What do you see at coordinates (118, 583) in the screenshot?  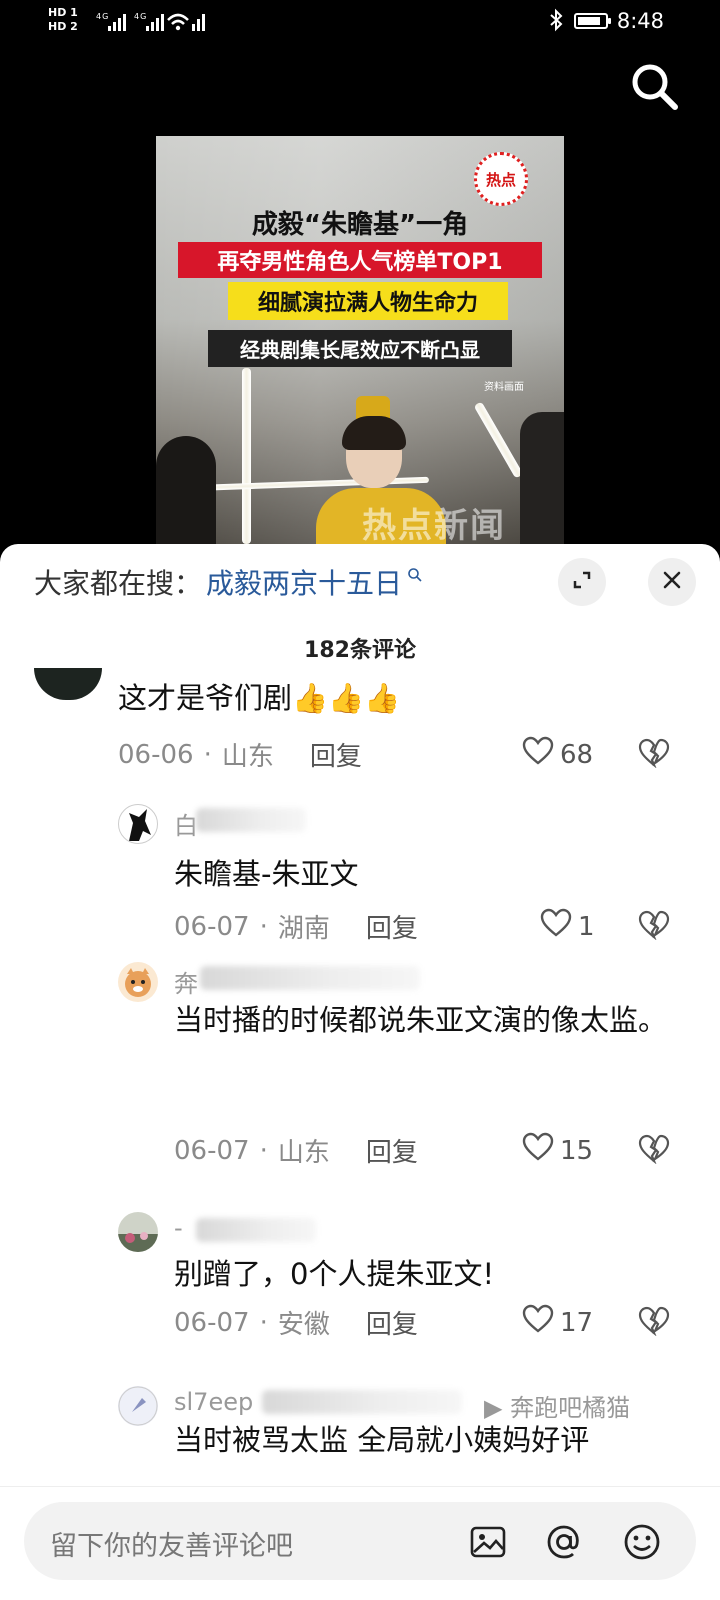 I see `trending-label: 大家都在搜：` at bounding box center [118, 583].